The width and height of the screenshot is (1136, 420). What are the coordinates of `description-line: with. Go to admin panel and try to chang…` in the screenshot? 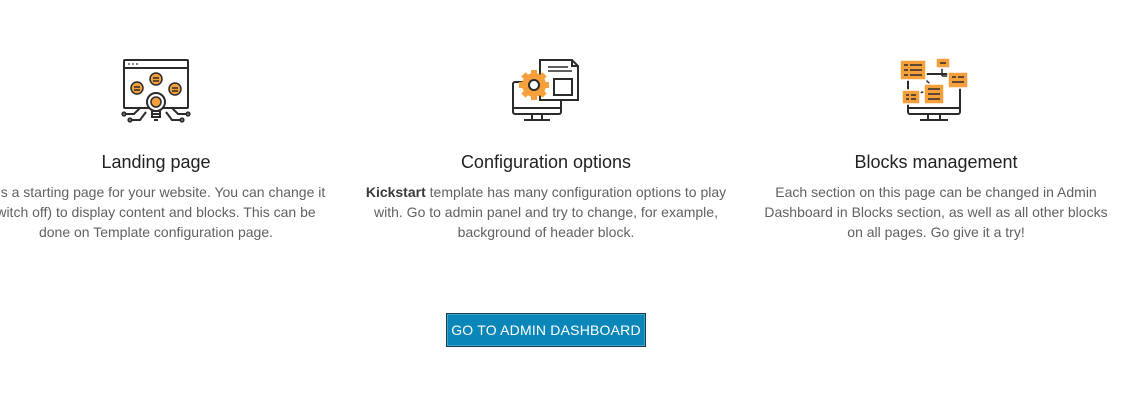 It's located at (546, 212).